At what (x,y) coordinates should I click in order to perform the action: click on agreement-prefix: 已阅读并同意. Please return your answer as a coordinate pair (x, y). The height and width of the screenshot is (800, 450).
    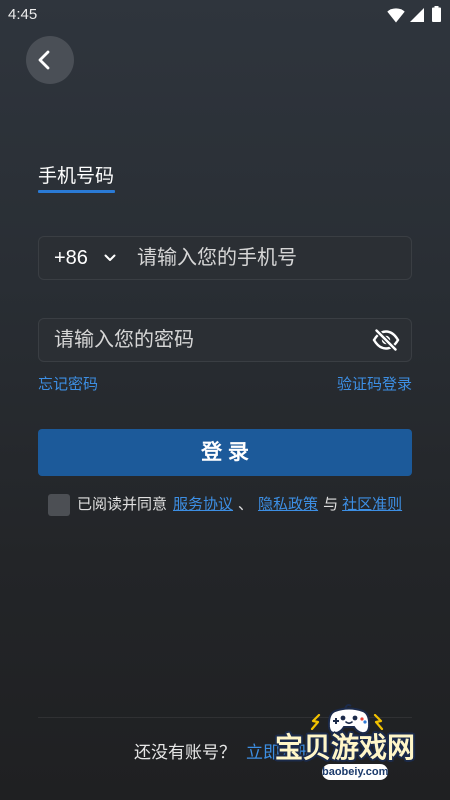
    Looking at the image, I should click on (122, 504).